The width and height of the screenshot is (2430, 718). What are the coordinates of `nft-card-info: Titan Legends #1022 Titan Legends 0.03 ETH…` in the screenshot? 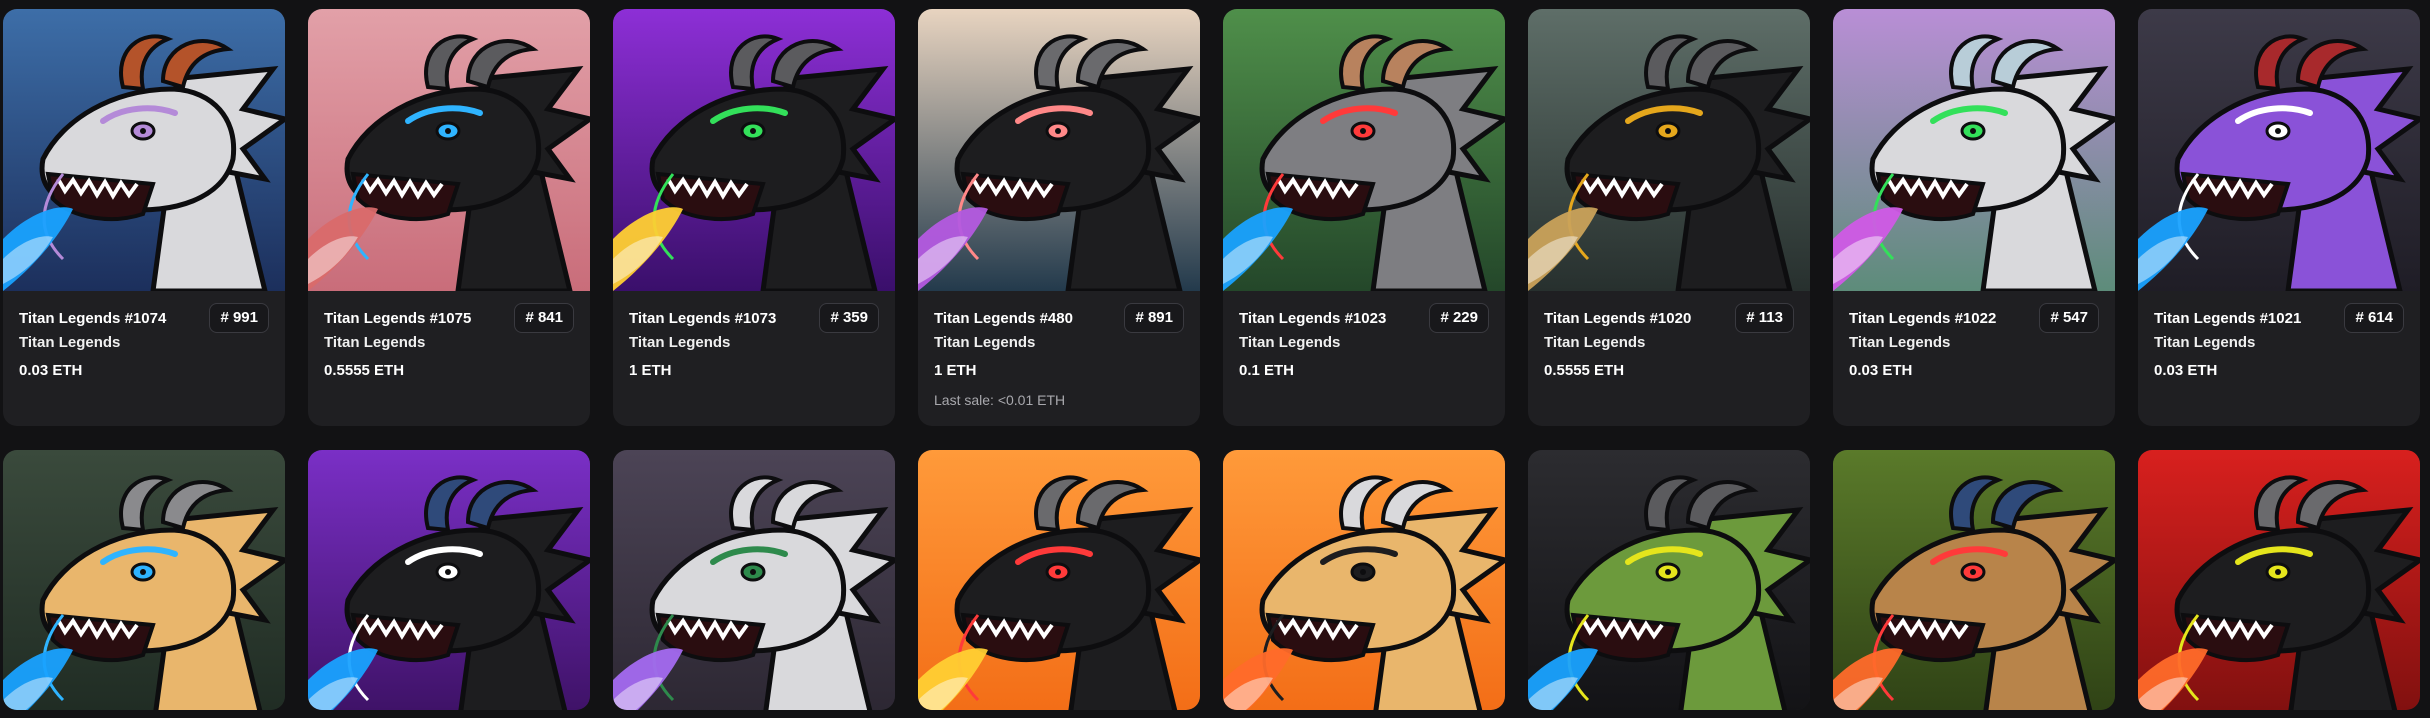 It's located at (1974, 358).